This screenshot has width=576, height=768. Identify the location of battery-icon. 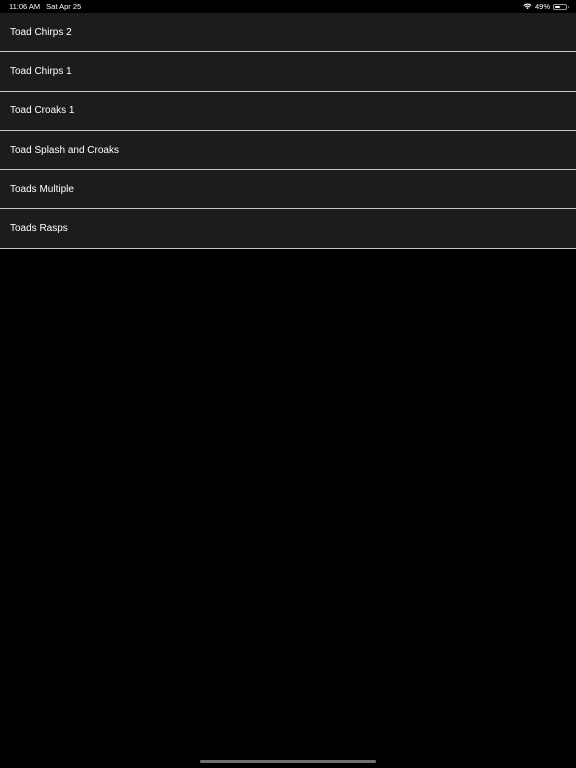
(561, 6).